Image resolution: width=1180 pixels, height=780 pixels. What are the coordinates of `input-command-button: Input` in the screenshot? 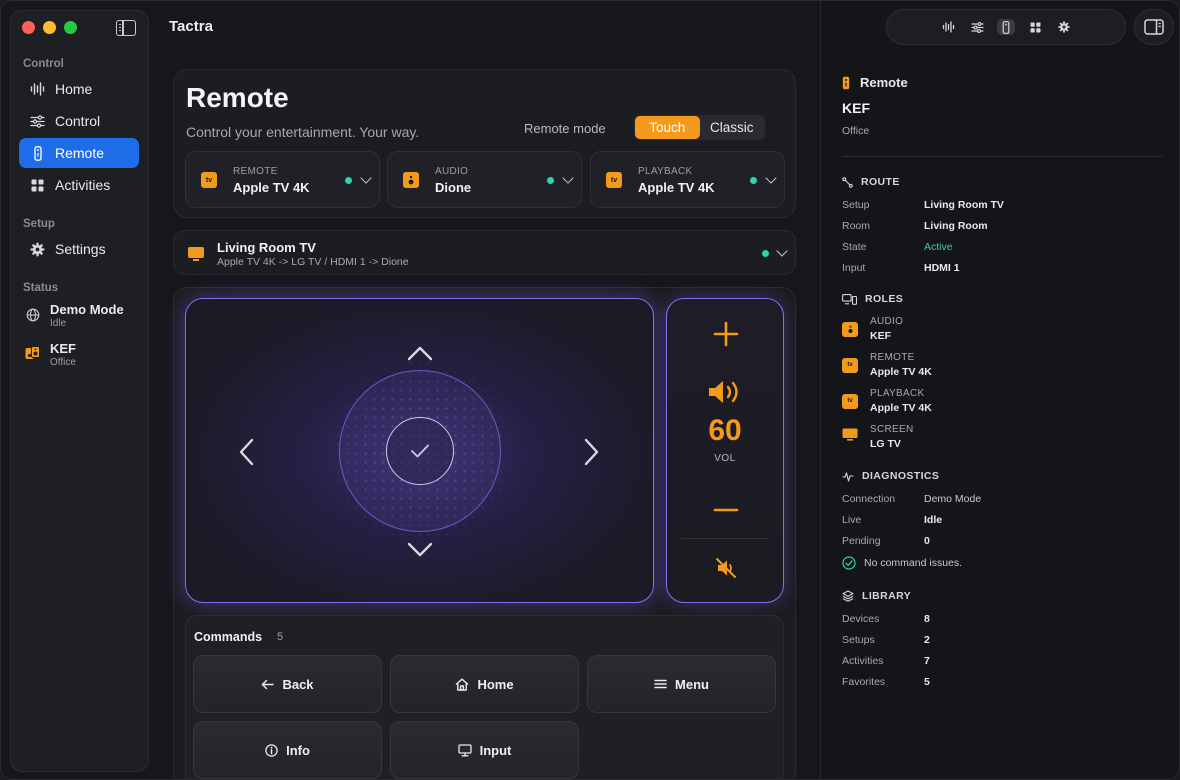 It's located at (484, 750).